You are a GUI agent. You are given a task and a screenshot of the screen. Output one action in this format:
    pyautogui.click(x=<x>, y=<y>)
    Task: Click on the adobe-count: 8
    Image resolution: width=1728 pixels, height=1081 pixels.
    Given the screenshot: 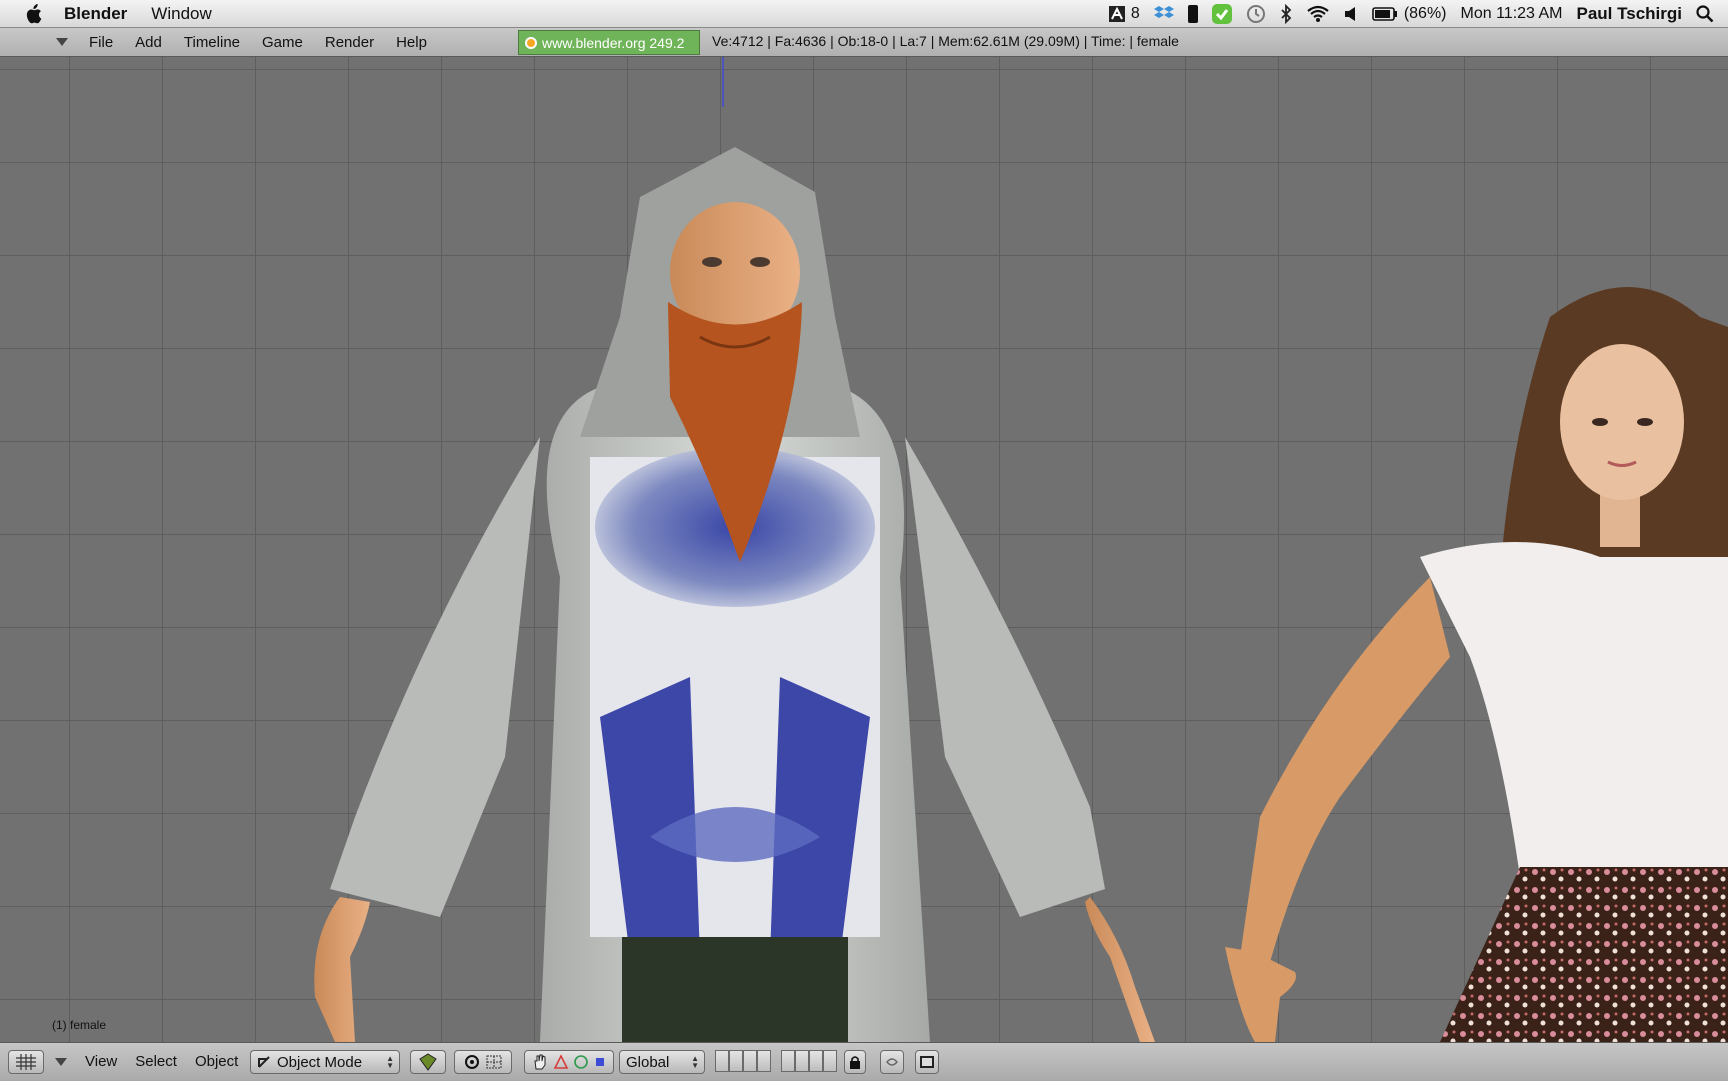 What is the action you would take?
    pyautogui.click(x=1135, y=13)
    